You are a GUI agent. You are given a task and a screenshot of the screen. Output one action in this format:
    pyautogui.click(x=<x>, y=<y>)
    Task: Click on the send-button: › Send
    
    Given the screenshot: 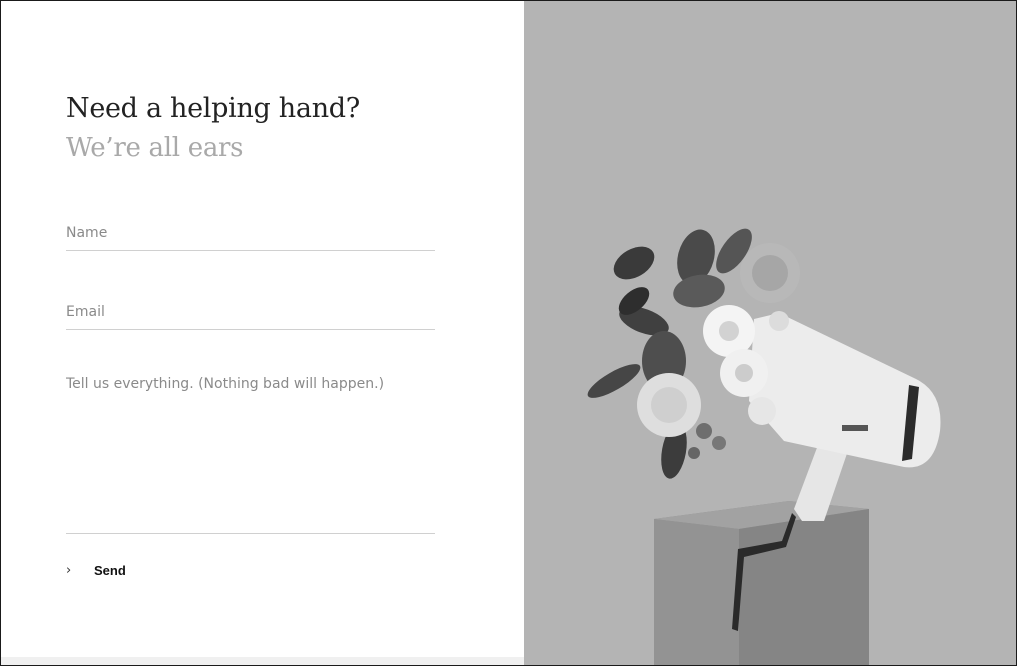 What is the action you would take?
    pyautogui.click(x=96, y=570)
    